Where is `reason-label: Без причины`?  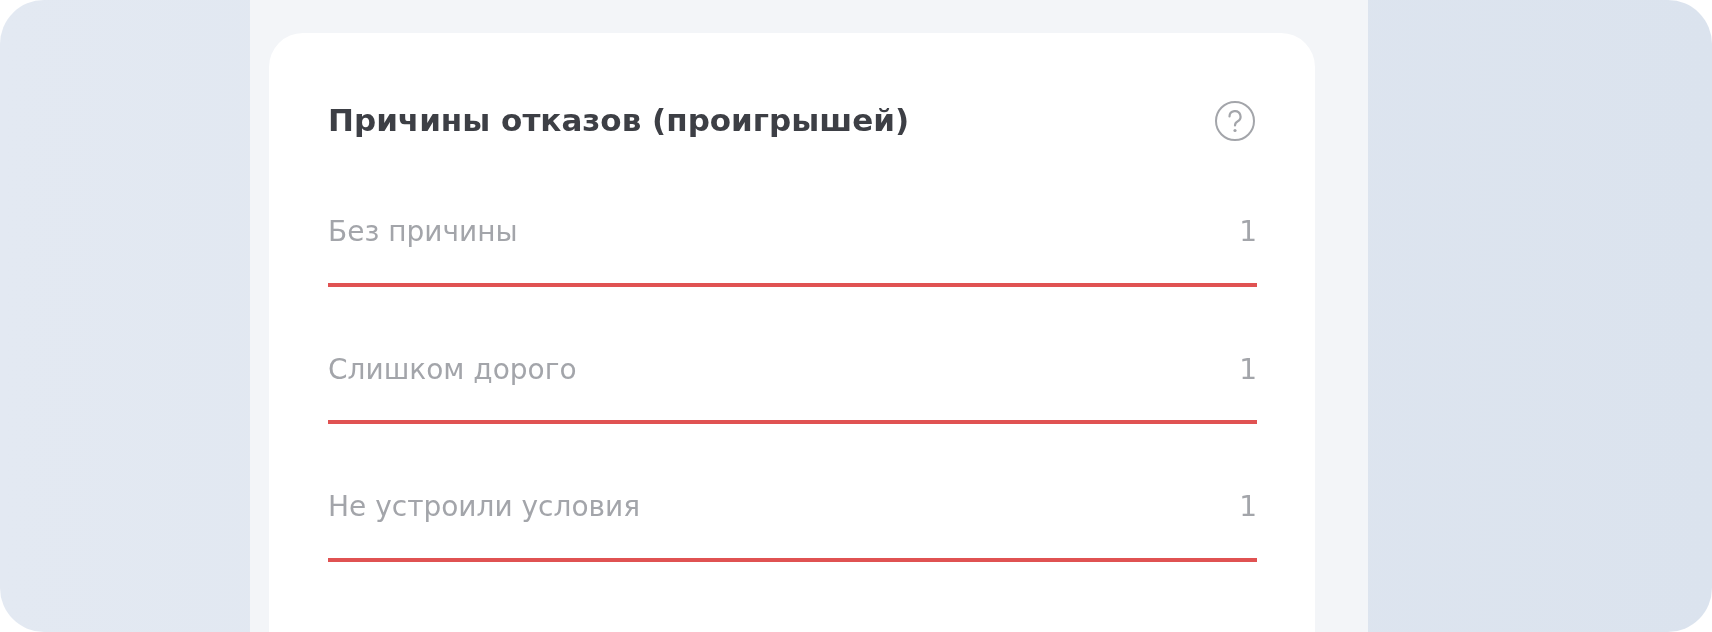
reason-label: Без причины is located at coordinates (423, 232).